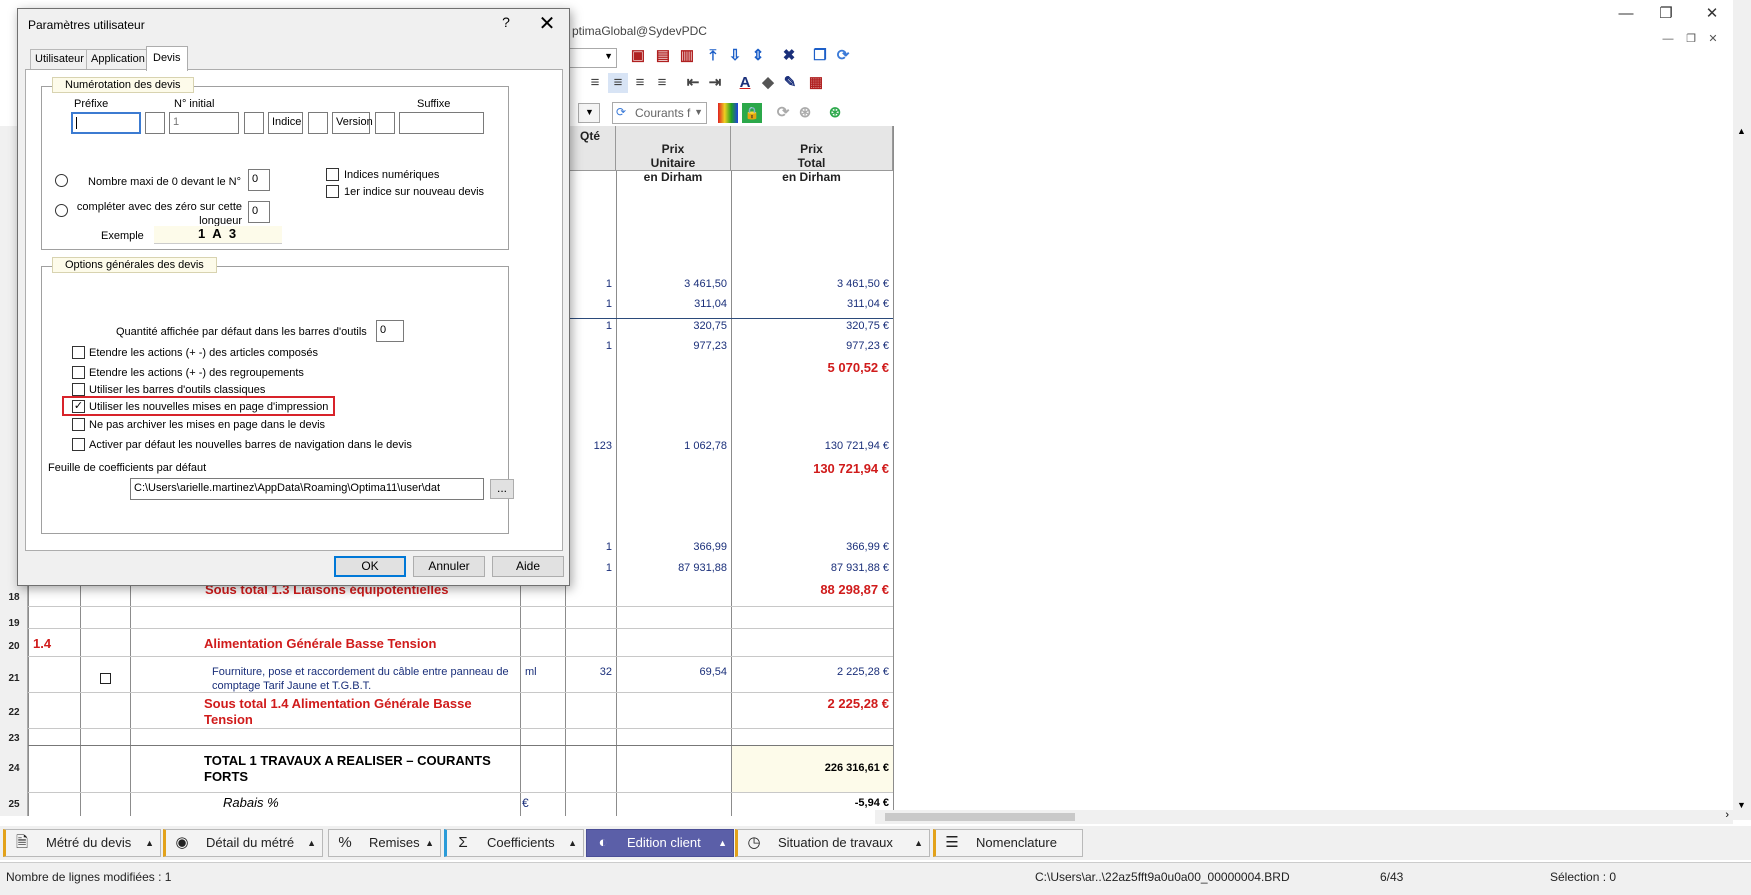  Describe the element at coordinates (640, 83) in the screenshot. I see `align-right-icon: ≡` at that location.